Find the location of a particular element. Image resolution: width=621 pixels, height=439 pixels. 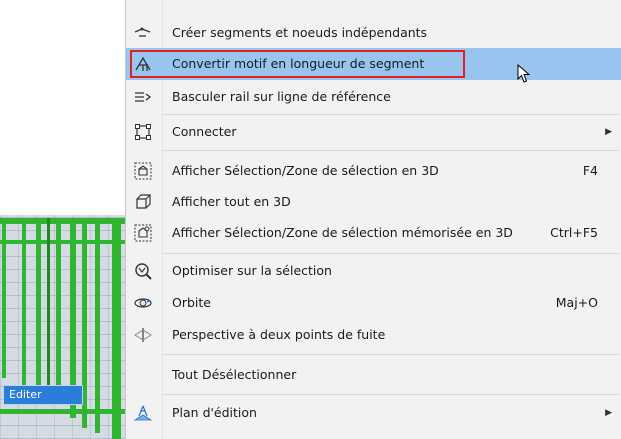

railing-bottom-rail is located at coordinates (62, 411).